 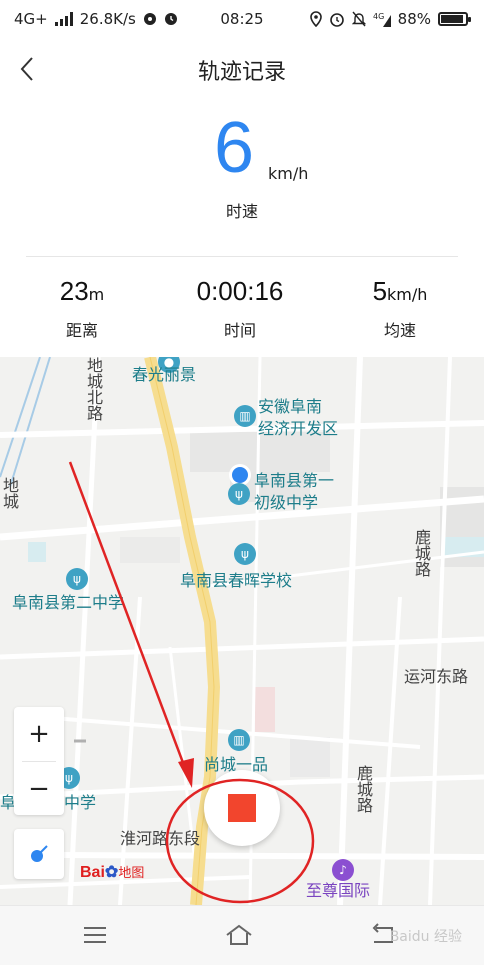 I want to click on network-type: 4G+, so click(x=31, y=19).